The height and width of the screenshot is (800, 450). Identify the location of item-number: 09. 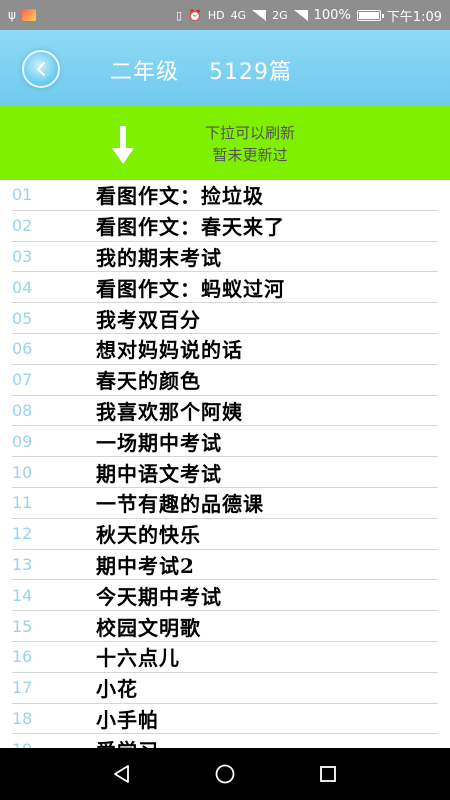
(22, 441).